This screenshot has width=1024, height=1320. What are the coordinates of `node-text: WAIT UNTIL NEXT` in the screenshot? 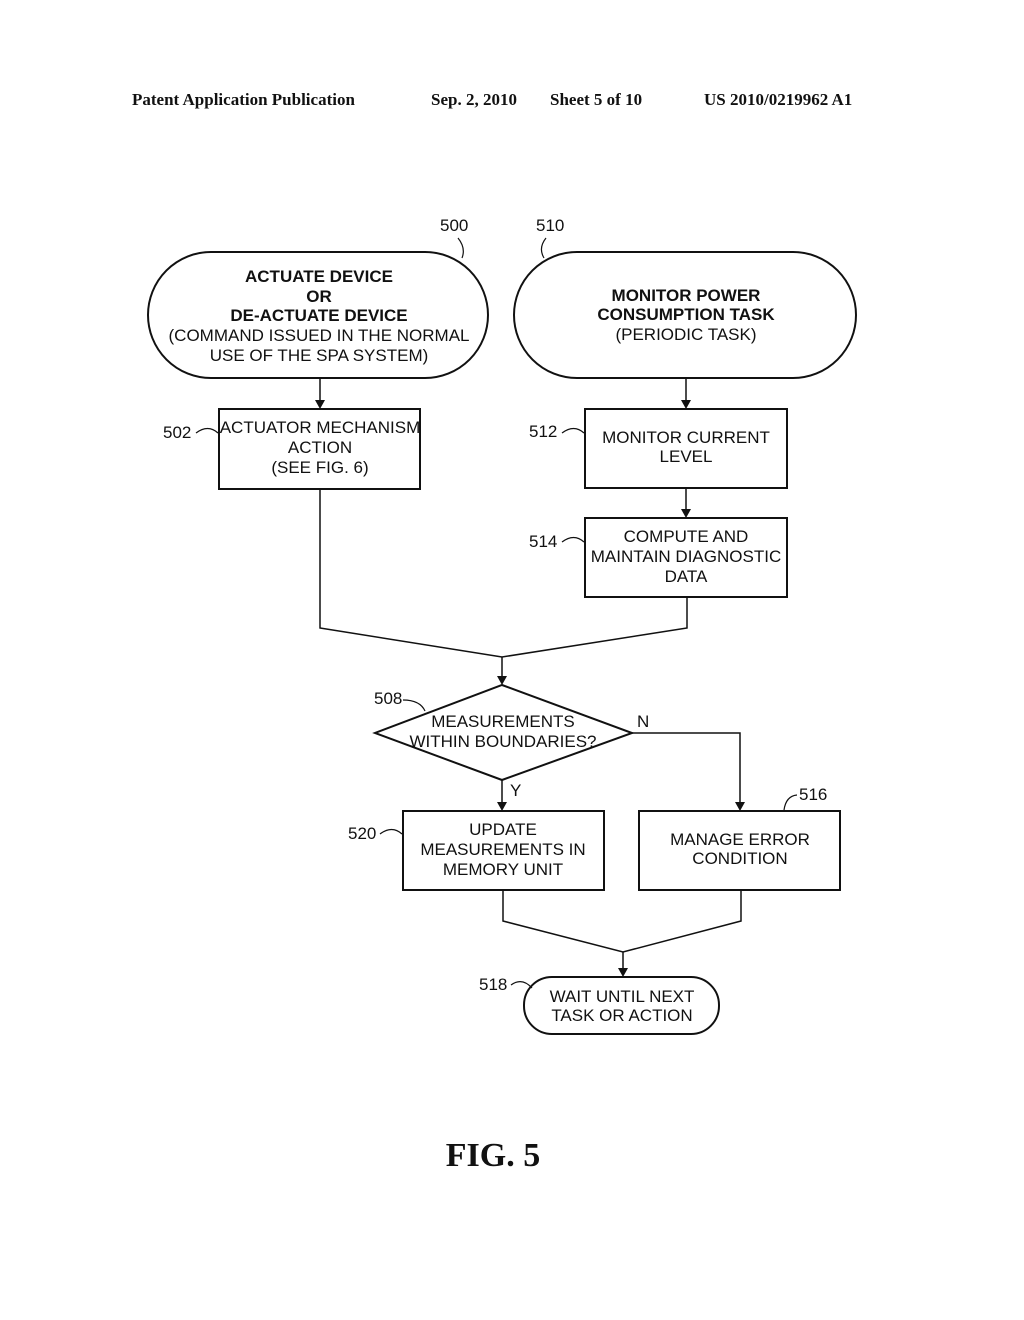 It's located at (622, 996).